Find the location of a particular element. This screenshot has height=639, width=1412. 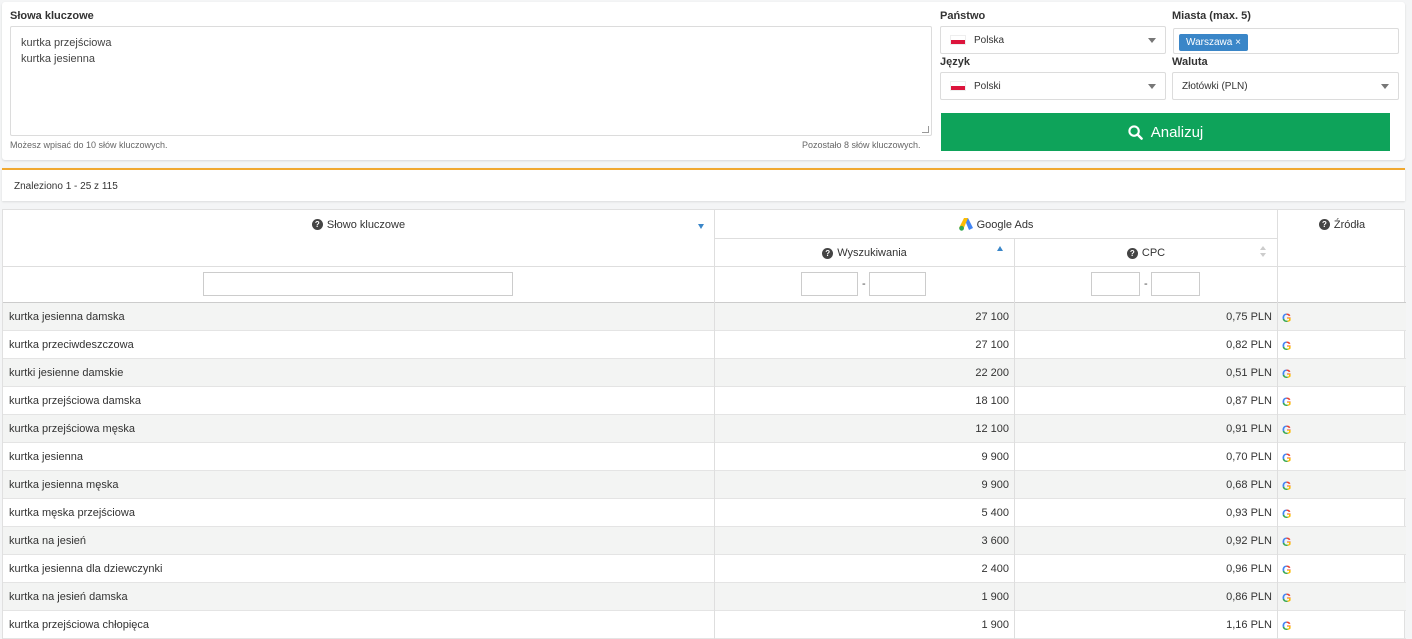

row-searches: 3 600 is located at coordinates (995, 541).